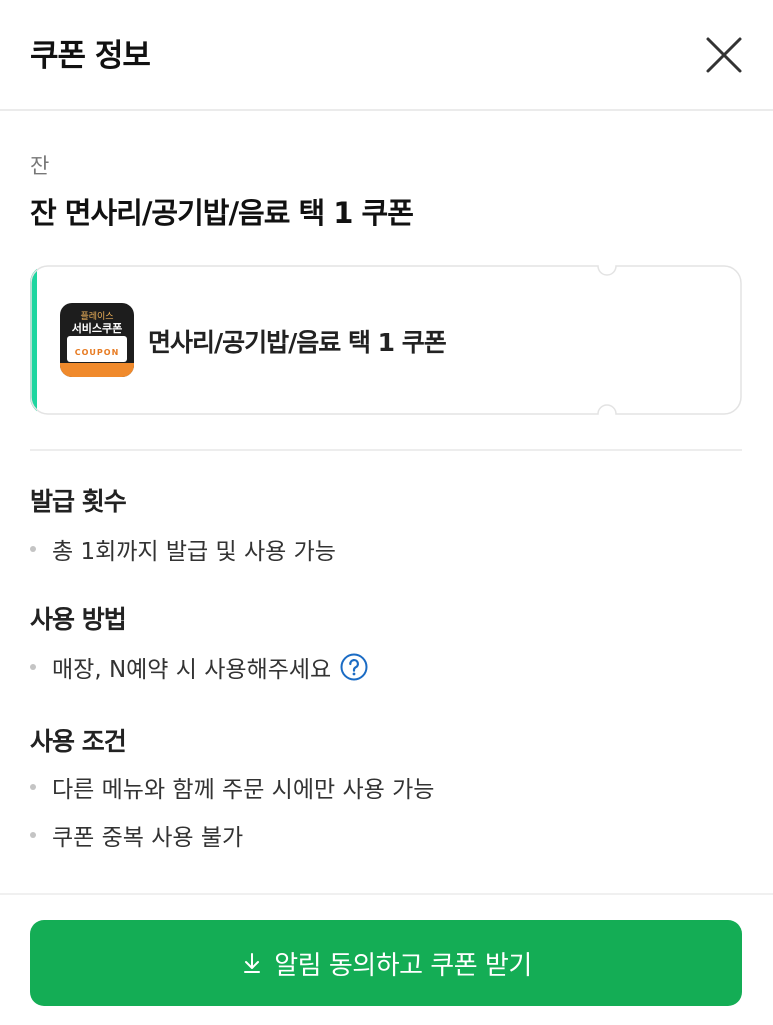 The image size is (773, 1025). Describe the element at coordinates (90, 56) in the screenshot. I see `page-title: 쿠폰 정보` at that location.